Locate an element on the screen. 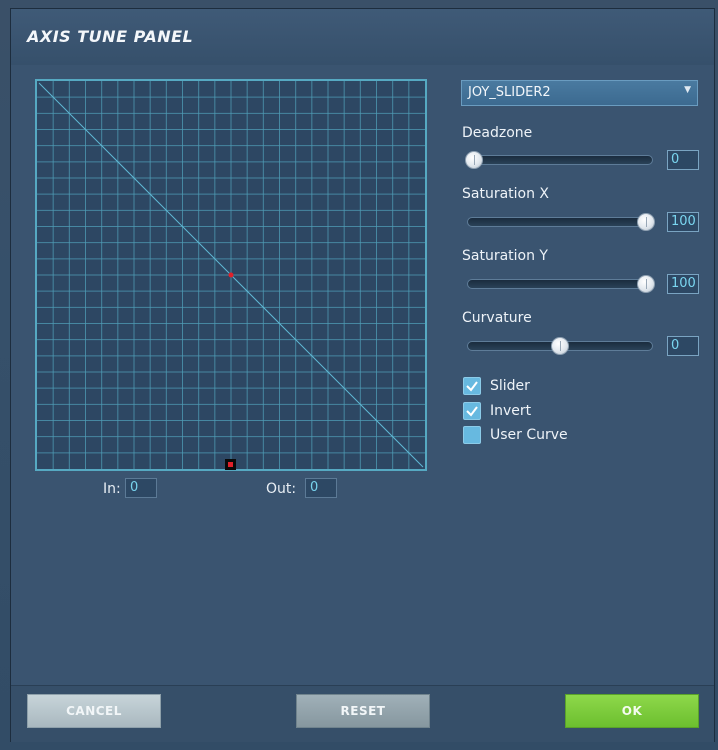  deadzone-slider-thumb is located at coordinates (474, 160).